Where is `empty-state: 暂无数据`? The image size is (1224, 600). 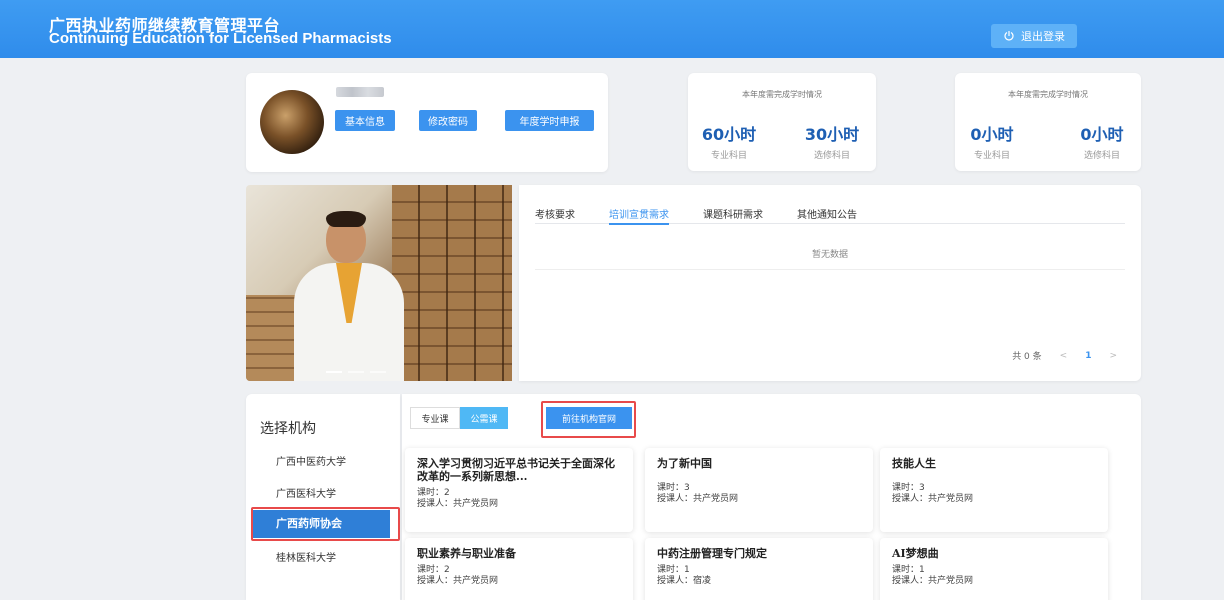
empty-state: 暂无数据 is located at coordinates (830, 251).